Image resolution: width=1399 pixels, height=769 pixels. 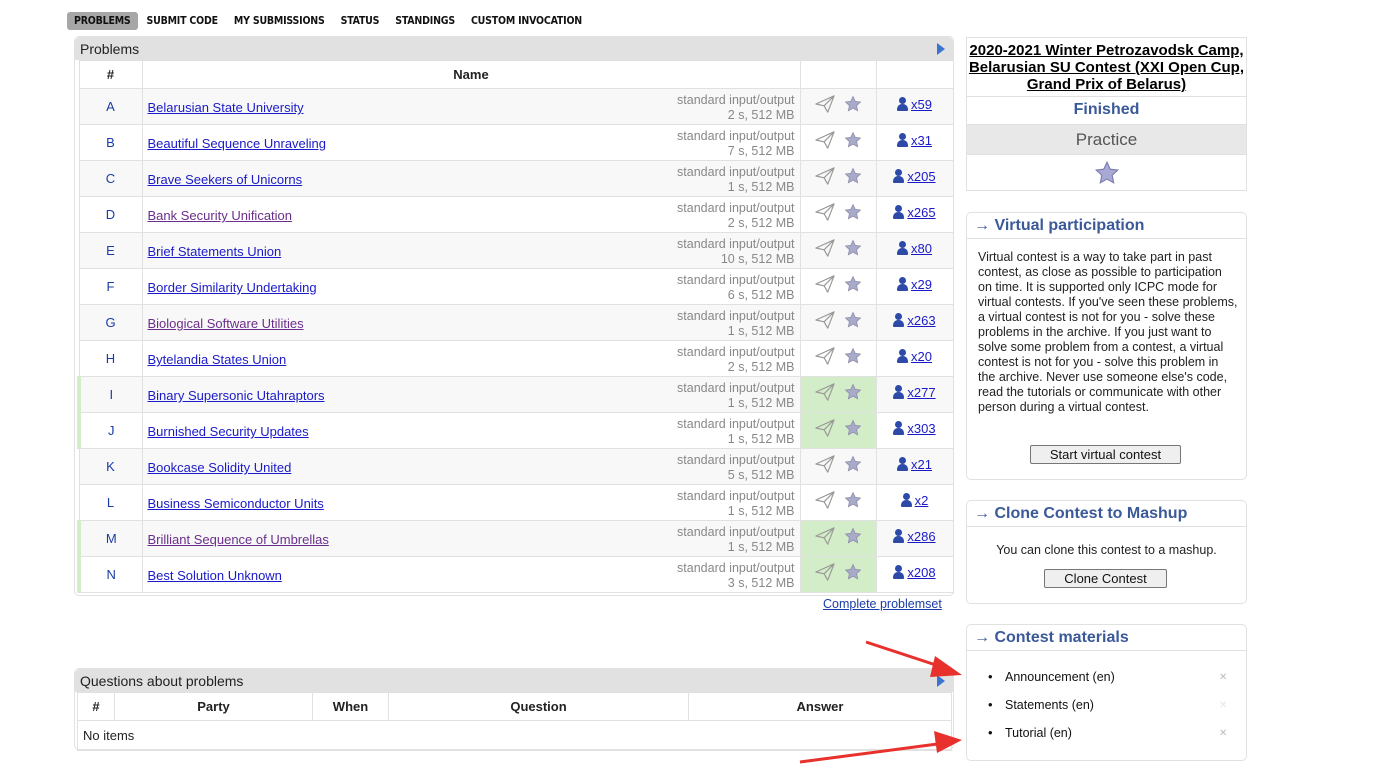 I want to click on solved-count-link: x265, so click(x=914, y=212).